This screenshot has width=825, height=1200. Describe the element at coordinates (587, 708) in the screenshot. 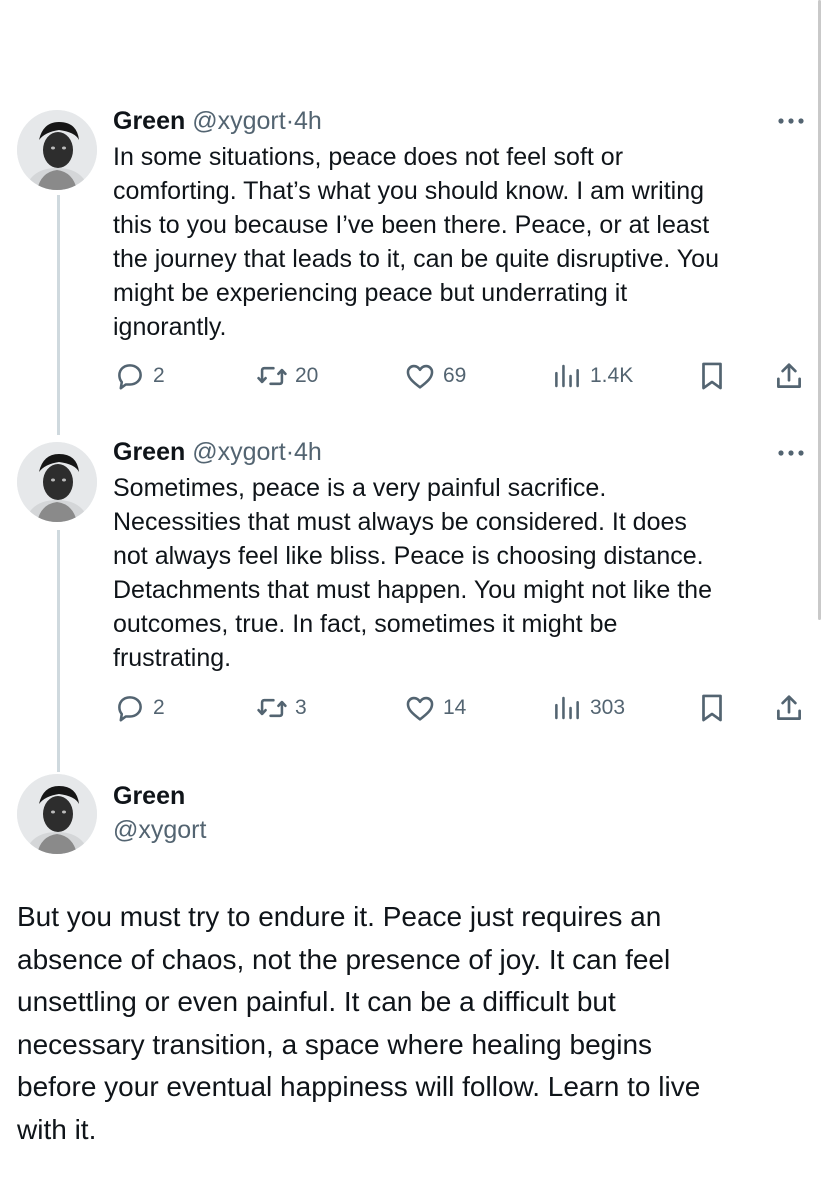

I see `views-button: 303` at that location.